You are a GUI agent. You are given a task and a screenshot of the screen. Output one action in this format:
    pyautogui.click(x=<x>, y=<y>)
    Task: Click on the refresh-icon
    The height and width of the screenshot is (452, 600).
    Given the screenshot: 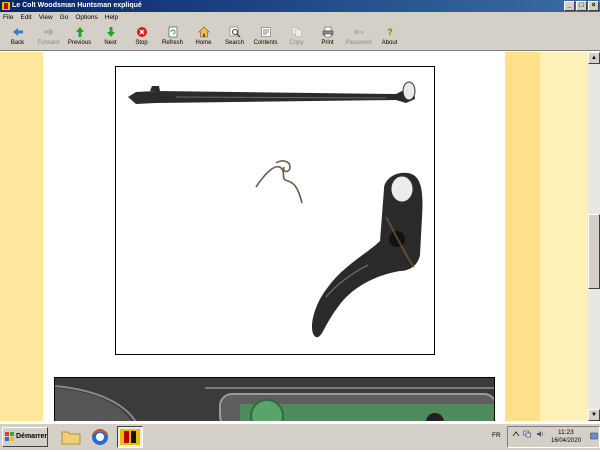 What is the action you would take?
    pyautogui.click(x=172, y=32)
    